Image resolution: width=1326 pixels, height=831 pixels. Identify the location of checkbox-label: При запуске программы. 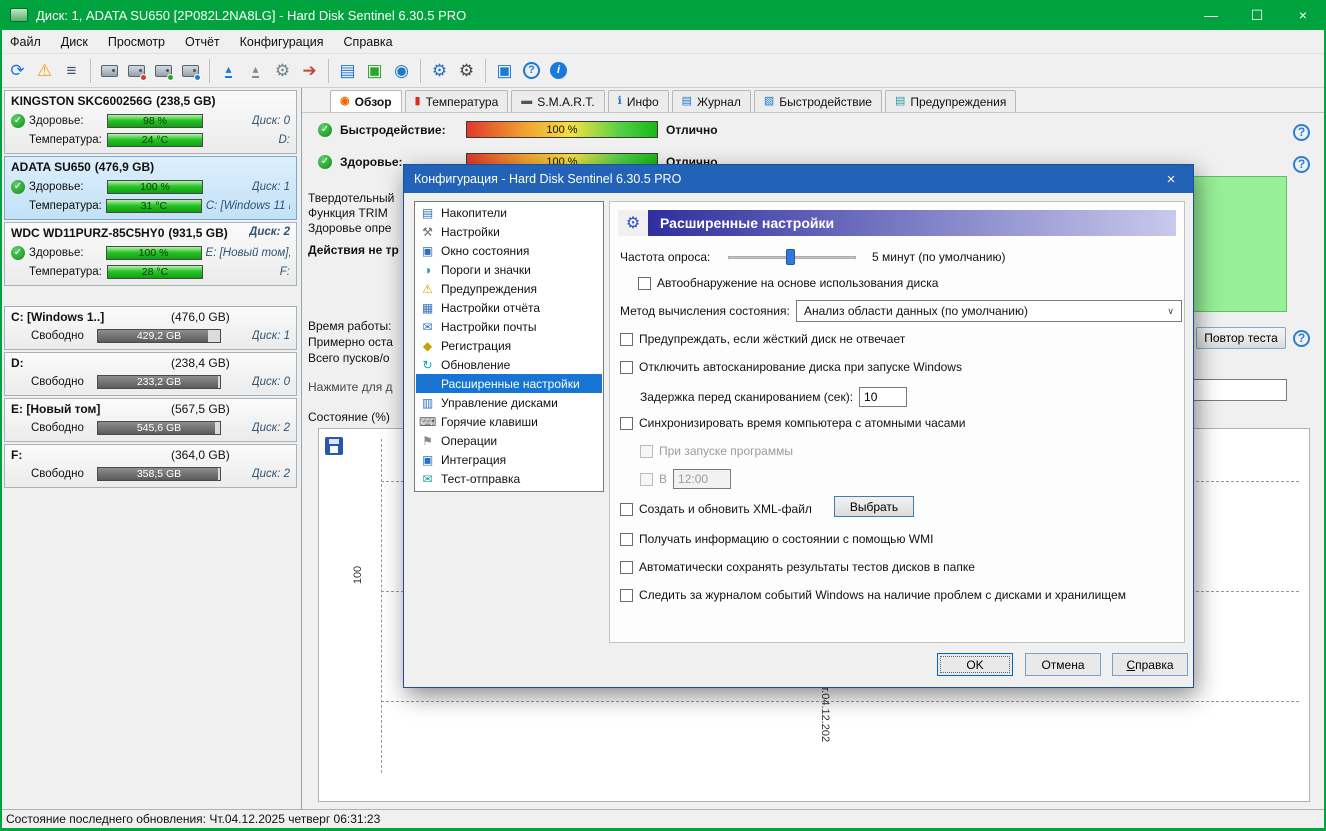
(726, 451).